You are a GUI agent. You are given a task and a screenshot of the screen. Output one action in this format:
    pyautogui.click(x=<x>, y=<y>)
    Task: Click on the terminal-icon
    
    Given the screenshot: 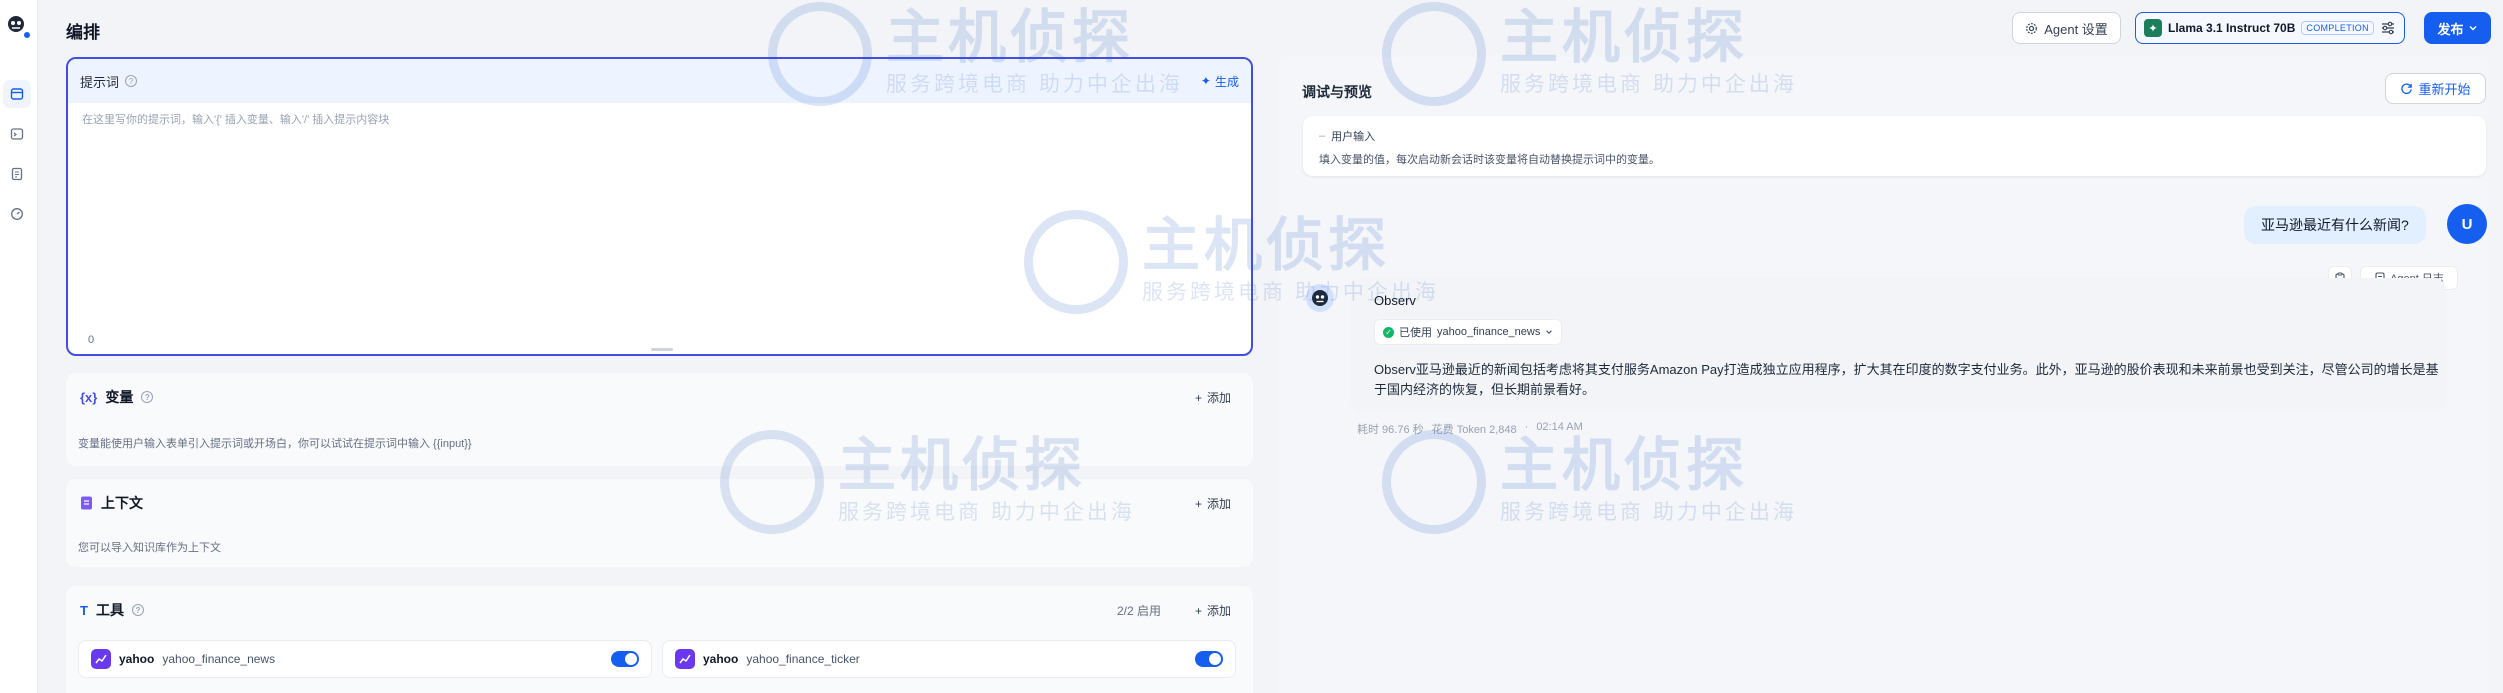 What is the action you would take?
    pyautogui.click(x=17, y=134)
    